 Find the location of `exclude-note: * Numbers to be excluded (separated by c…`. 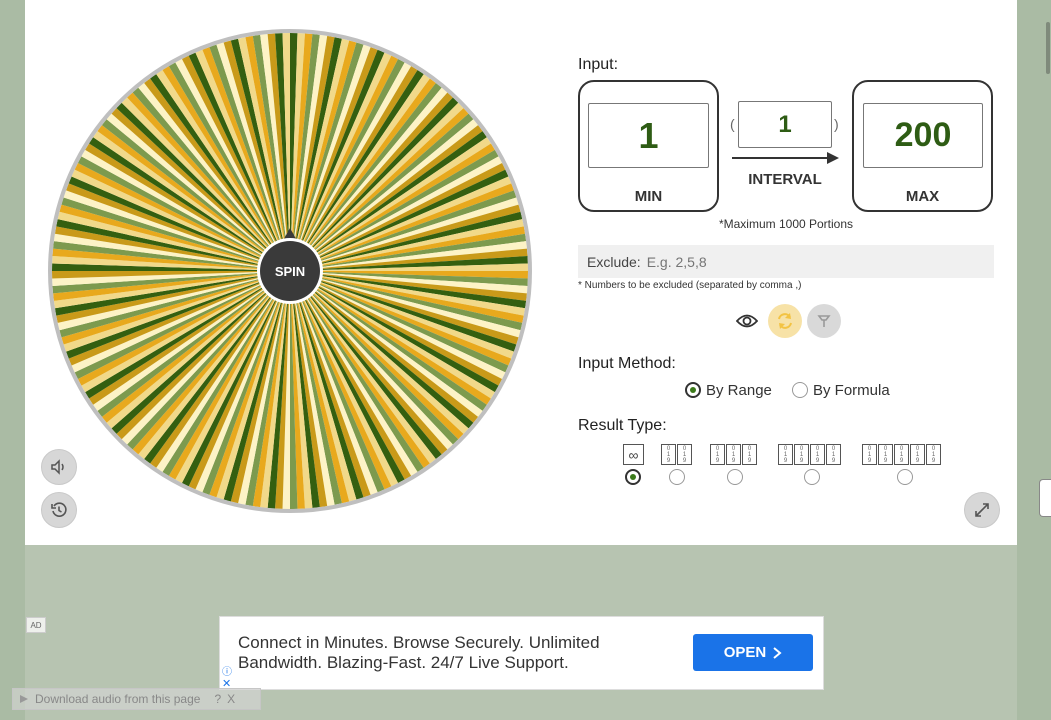

exclude-note: * Numbers to be excluded (separated by c… is located at coordinates (690, 285).